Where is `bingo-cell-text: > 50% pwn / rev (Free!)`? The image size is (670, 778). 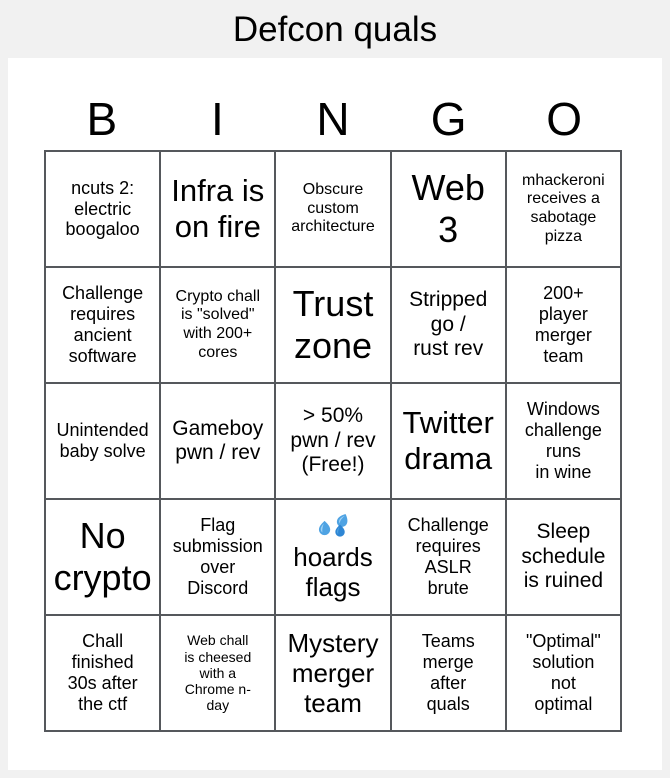
bingo-cell-text: > 50% pwn / rev (Free!) is located at coordinates (333, 440).